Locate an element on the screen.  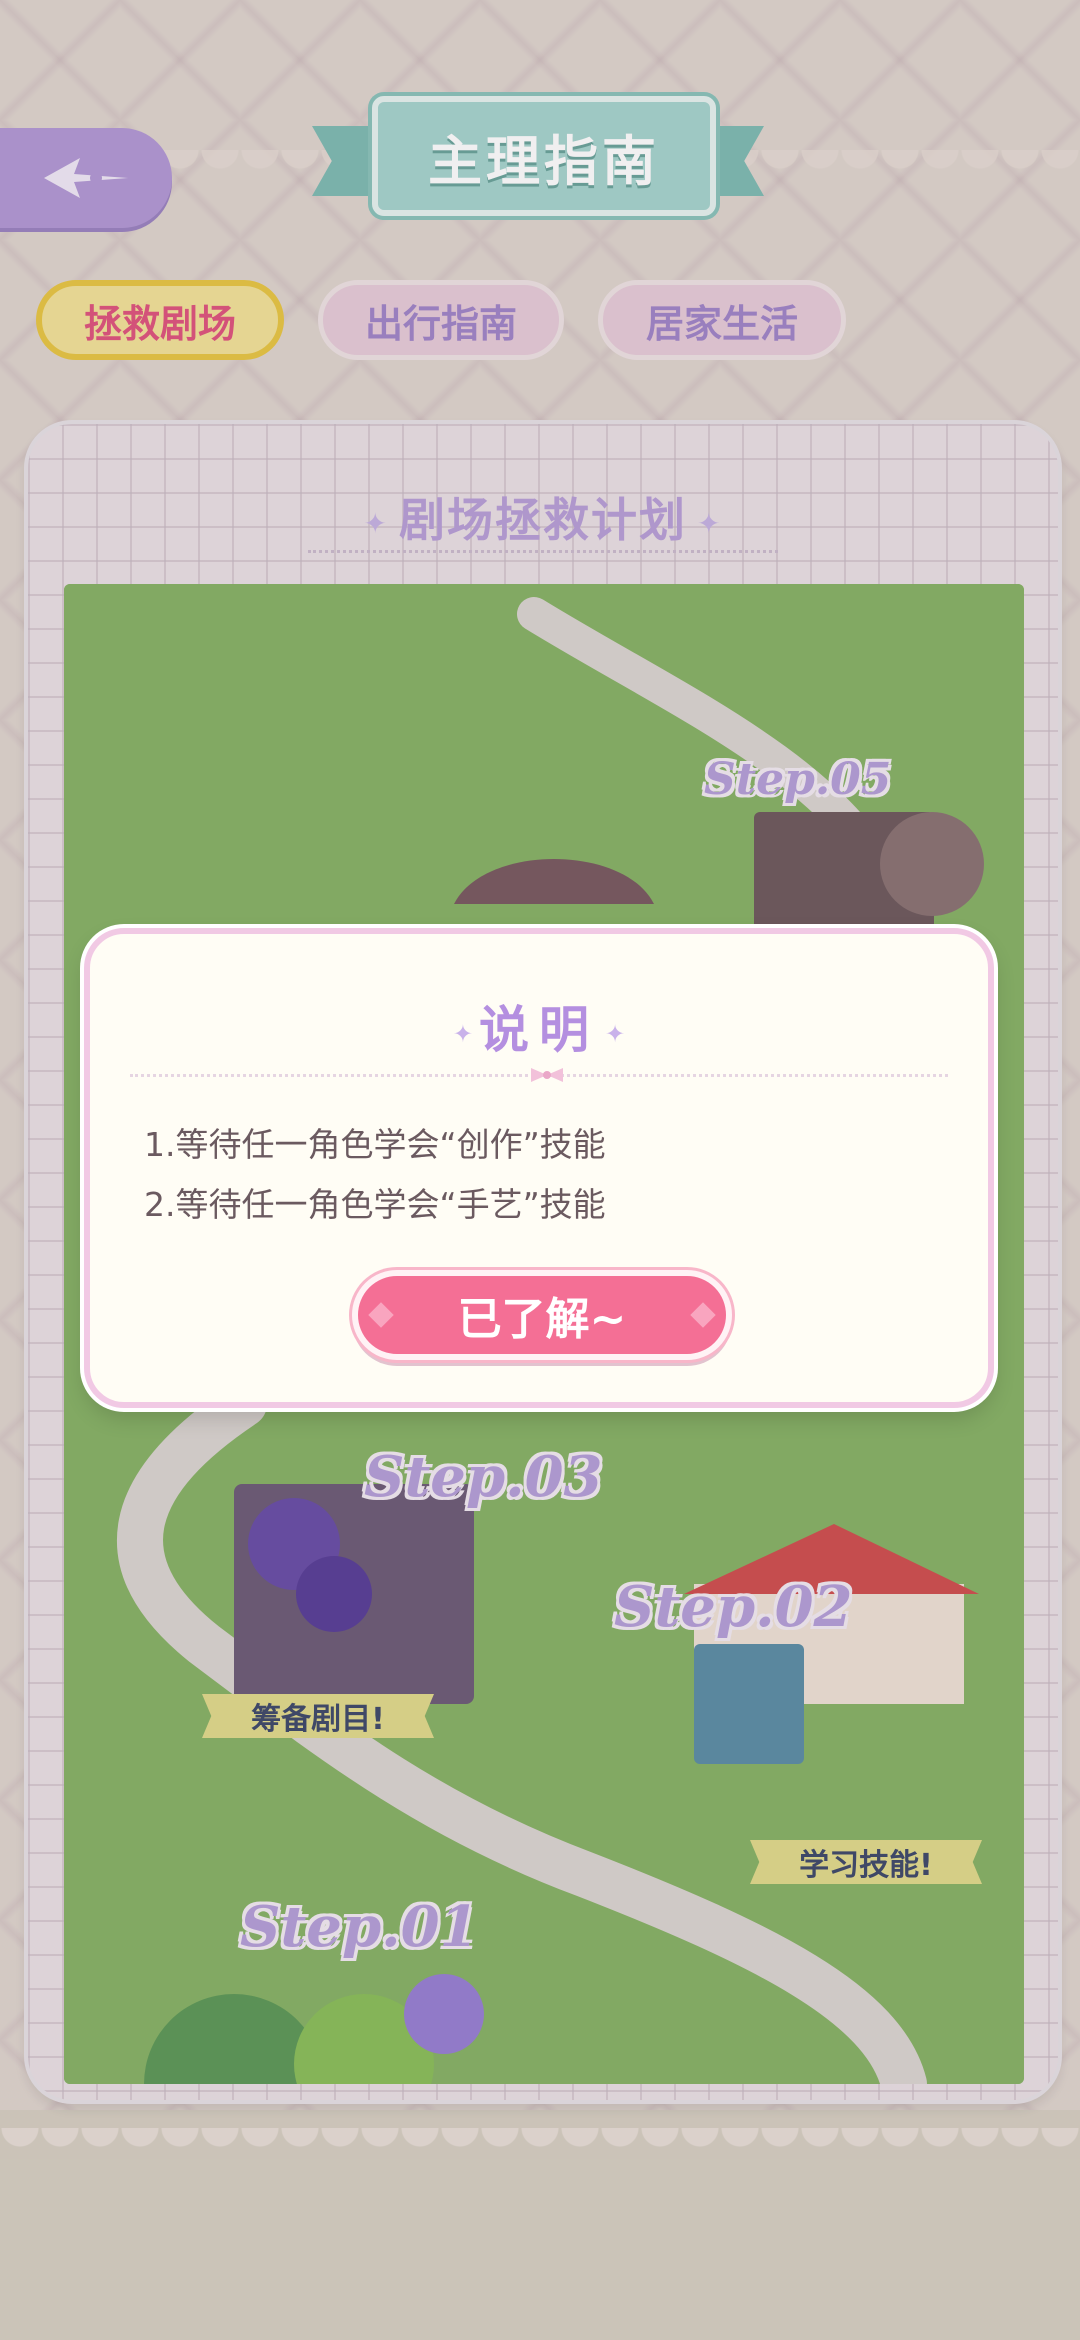
confirm-button: 已了解~ is located at coordinates (542, 1315).